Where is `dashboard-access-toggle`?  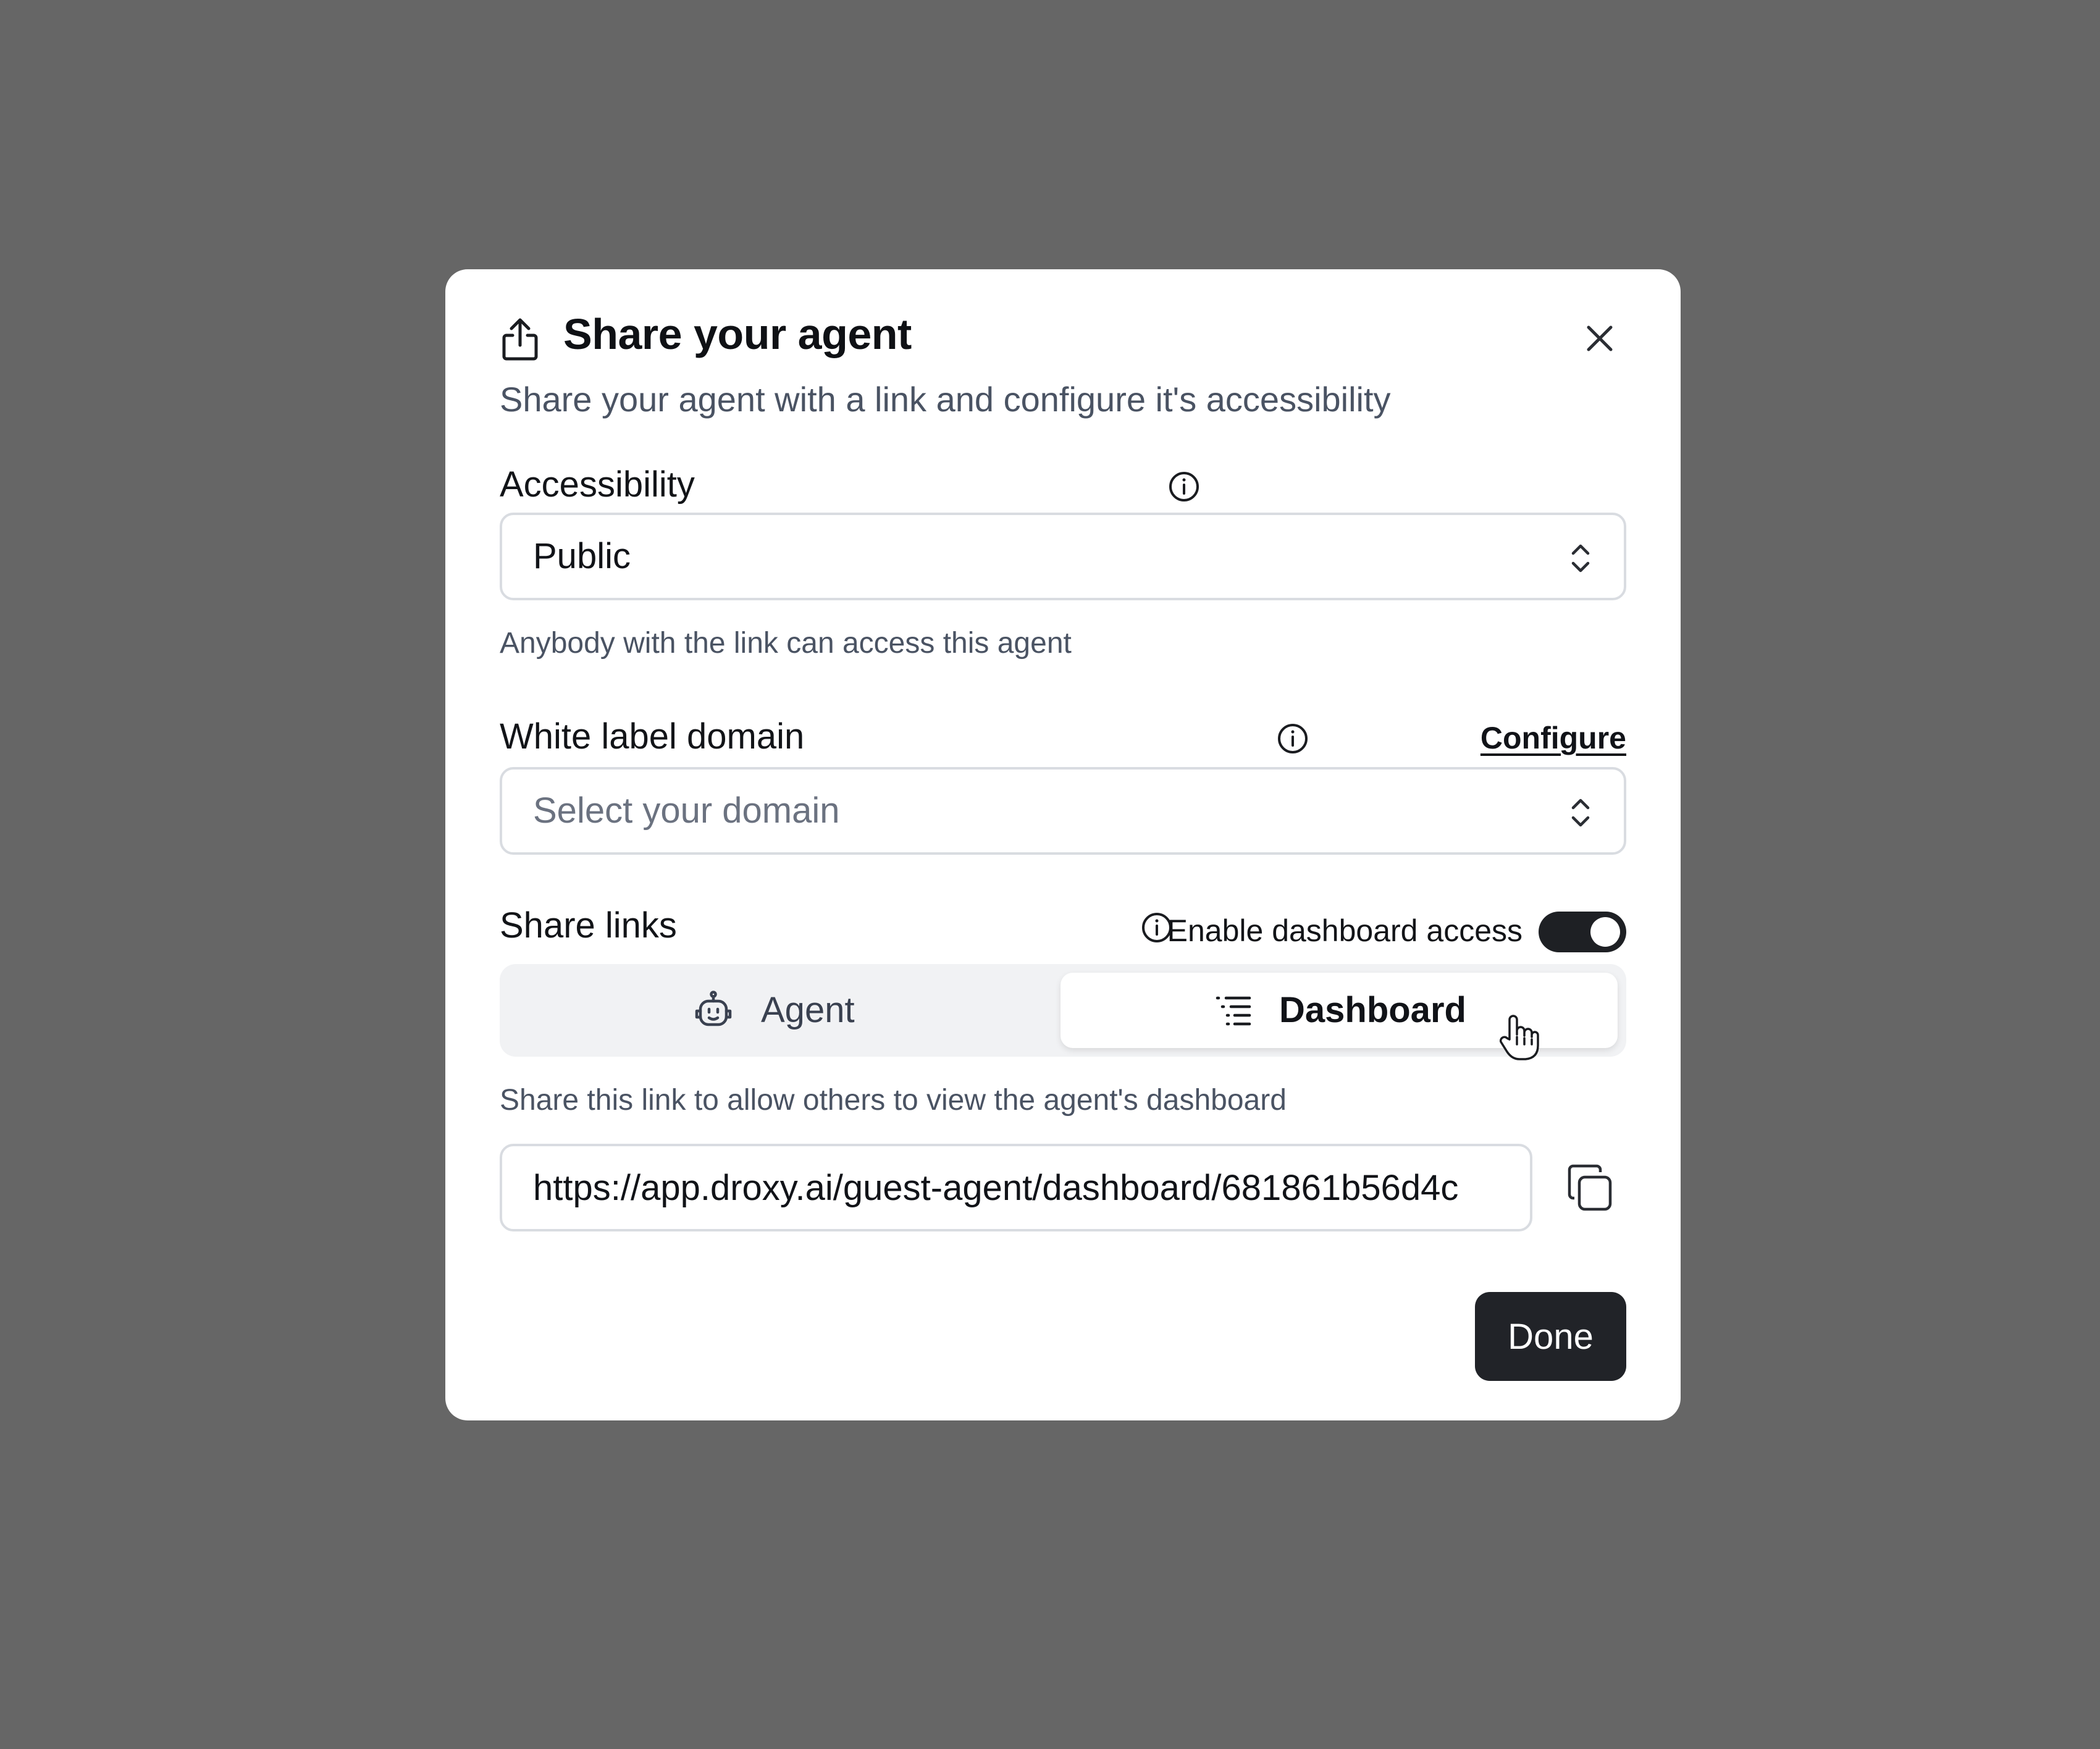 dashboard-access-toggle is located at coordinates (1583, 932).